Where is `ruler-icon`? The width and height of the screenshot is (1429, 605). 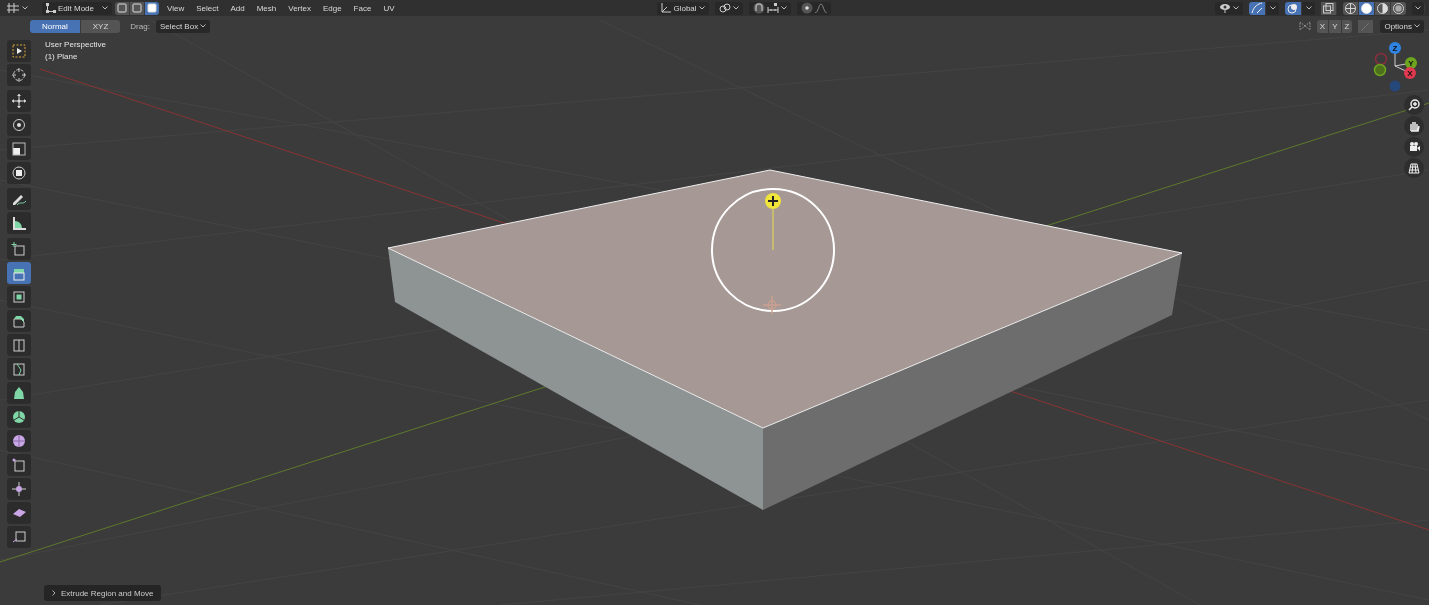 ruler-icon is located at coordinates (19, 223).